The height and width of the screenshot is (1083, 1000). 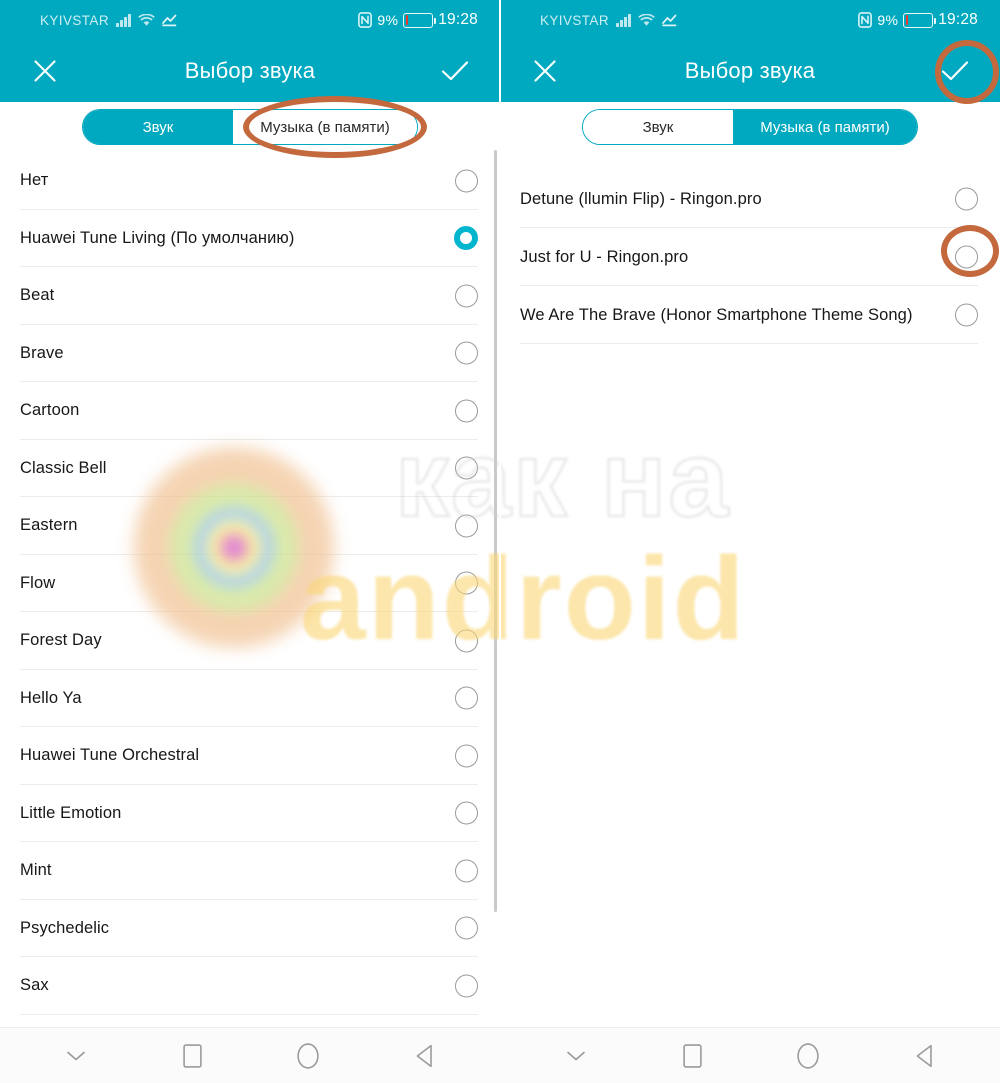 I want to click on list-item: Huawei Tune Living (По умолчанию), so click(x=250, y=238).